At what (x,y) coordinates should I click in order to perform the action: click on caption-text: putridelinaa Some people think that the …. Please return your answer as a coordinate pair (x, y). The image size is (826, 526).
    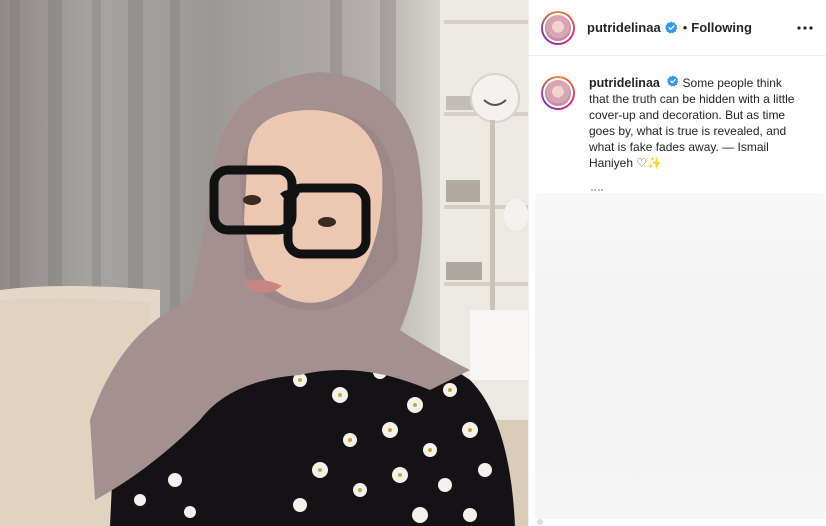
    Looking at the image, I should click on (696, 123).